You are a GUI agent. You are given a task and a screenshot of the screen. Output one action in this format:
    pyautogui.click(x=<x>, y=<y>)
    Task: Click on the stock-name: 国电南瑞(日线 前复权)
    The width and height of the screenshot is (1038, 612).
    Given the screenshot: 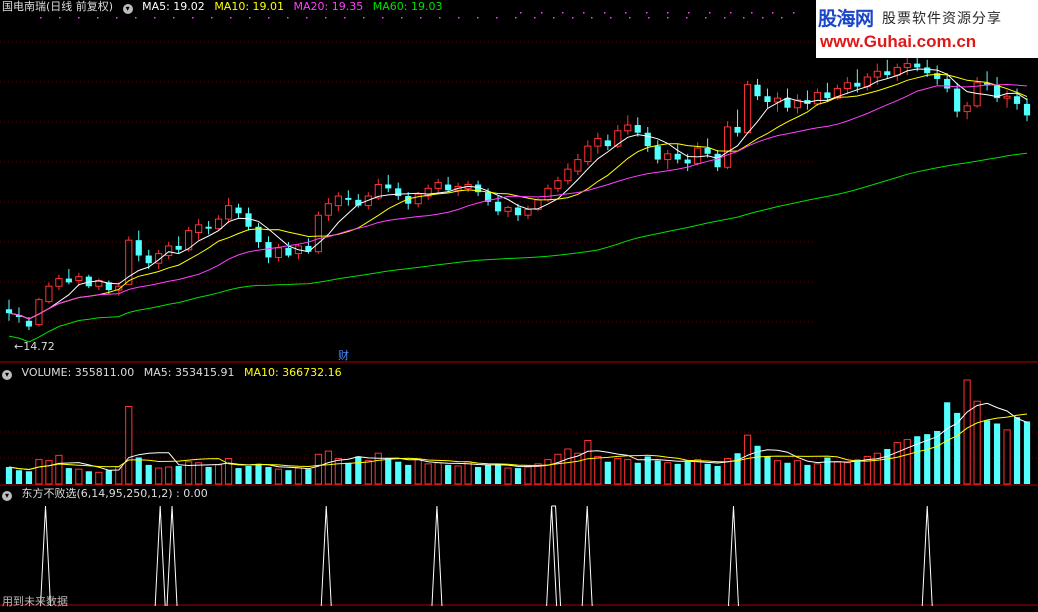 What is the action you would take?
    pyautogui.click(x=57, y=6)
    